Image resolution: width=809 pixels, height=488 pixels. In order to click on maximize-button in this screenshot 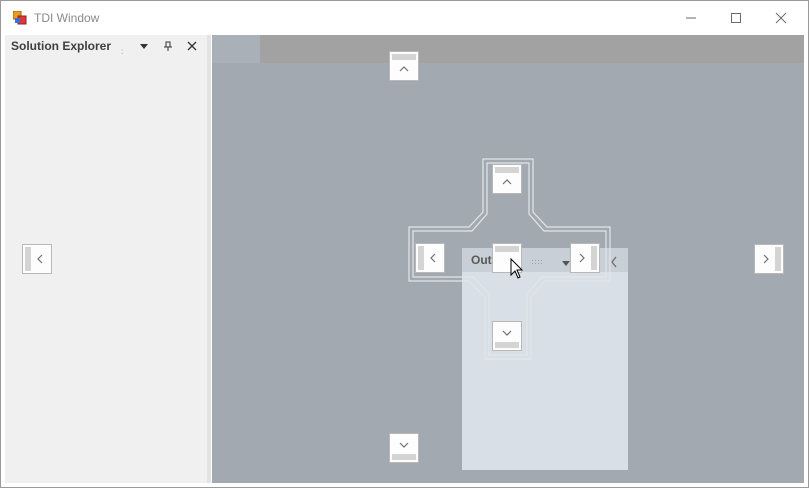, I will do `click(736, 18)`.